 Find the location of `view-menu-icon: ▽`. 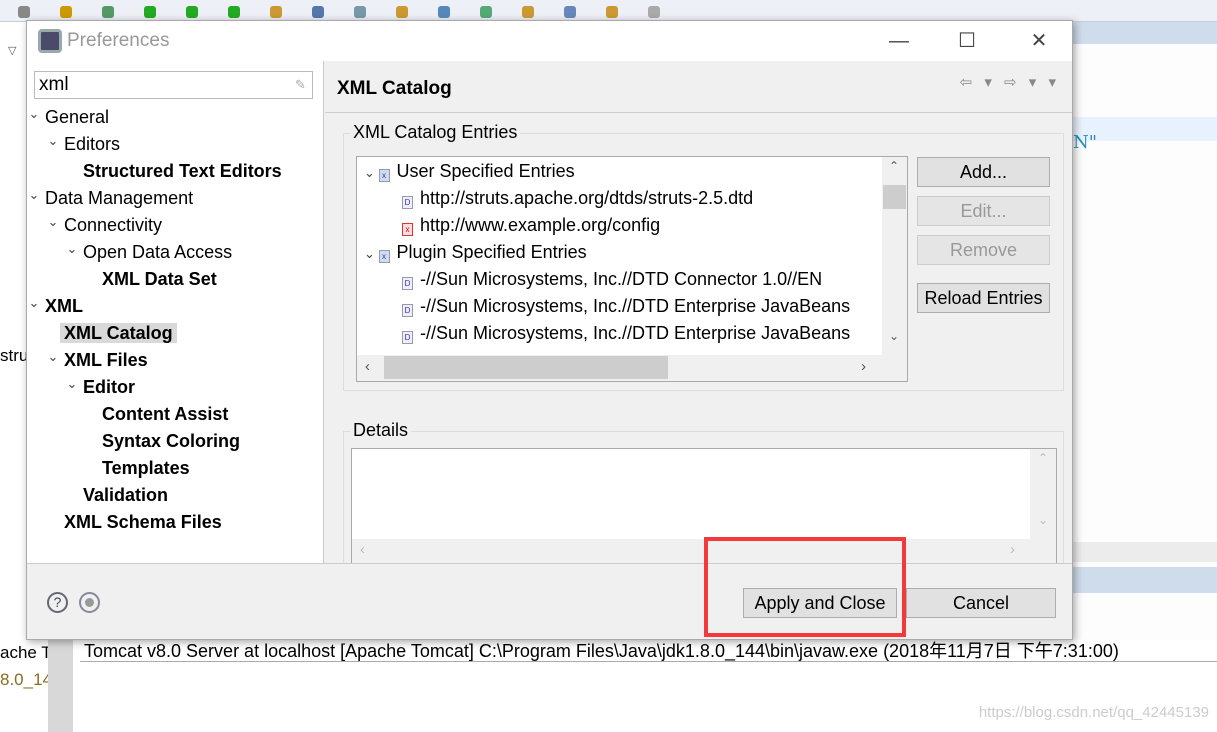

view-menu-icon: ▽ is located at coordinates (13, 51).